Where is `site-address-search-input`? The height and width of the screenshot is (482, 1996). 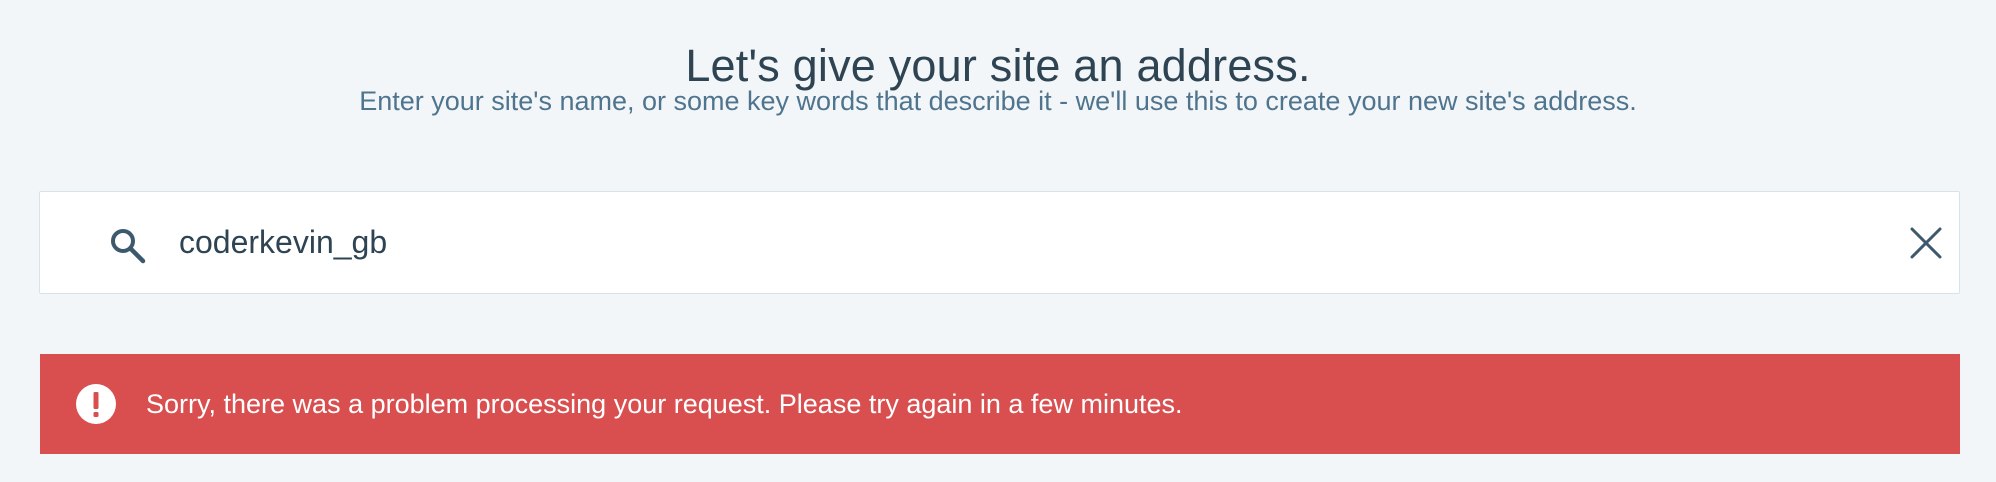
site-address-search-input is located at coordinates (1029, 242).